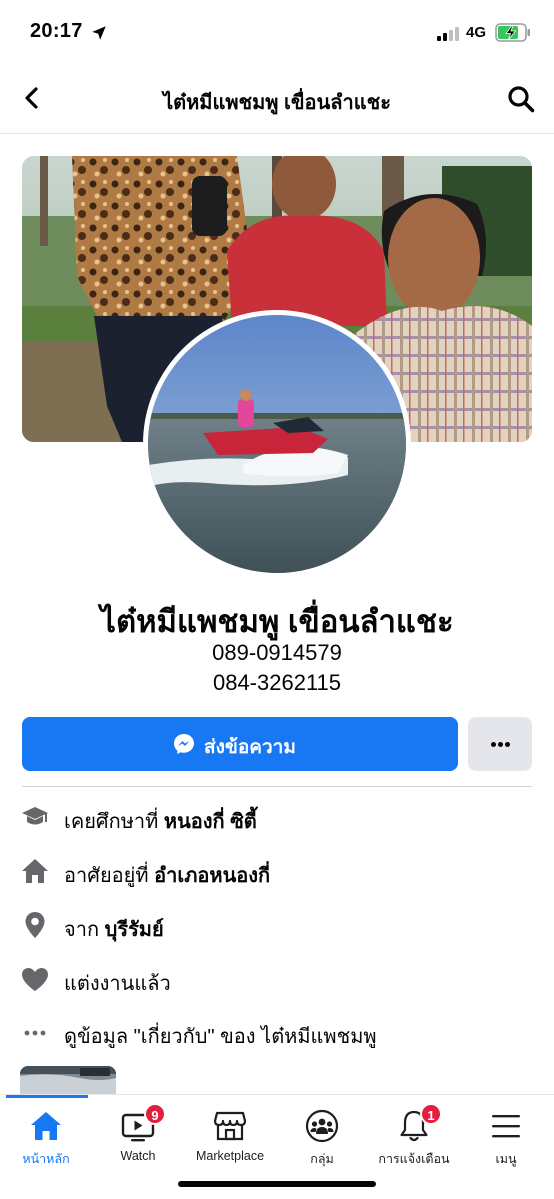 This screenshot has width=554, height=1199. I want to click on tab-marketplace-label: Marketplace, so click(230, 1156).